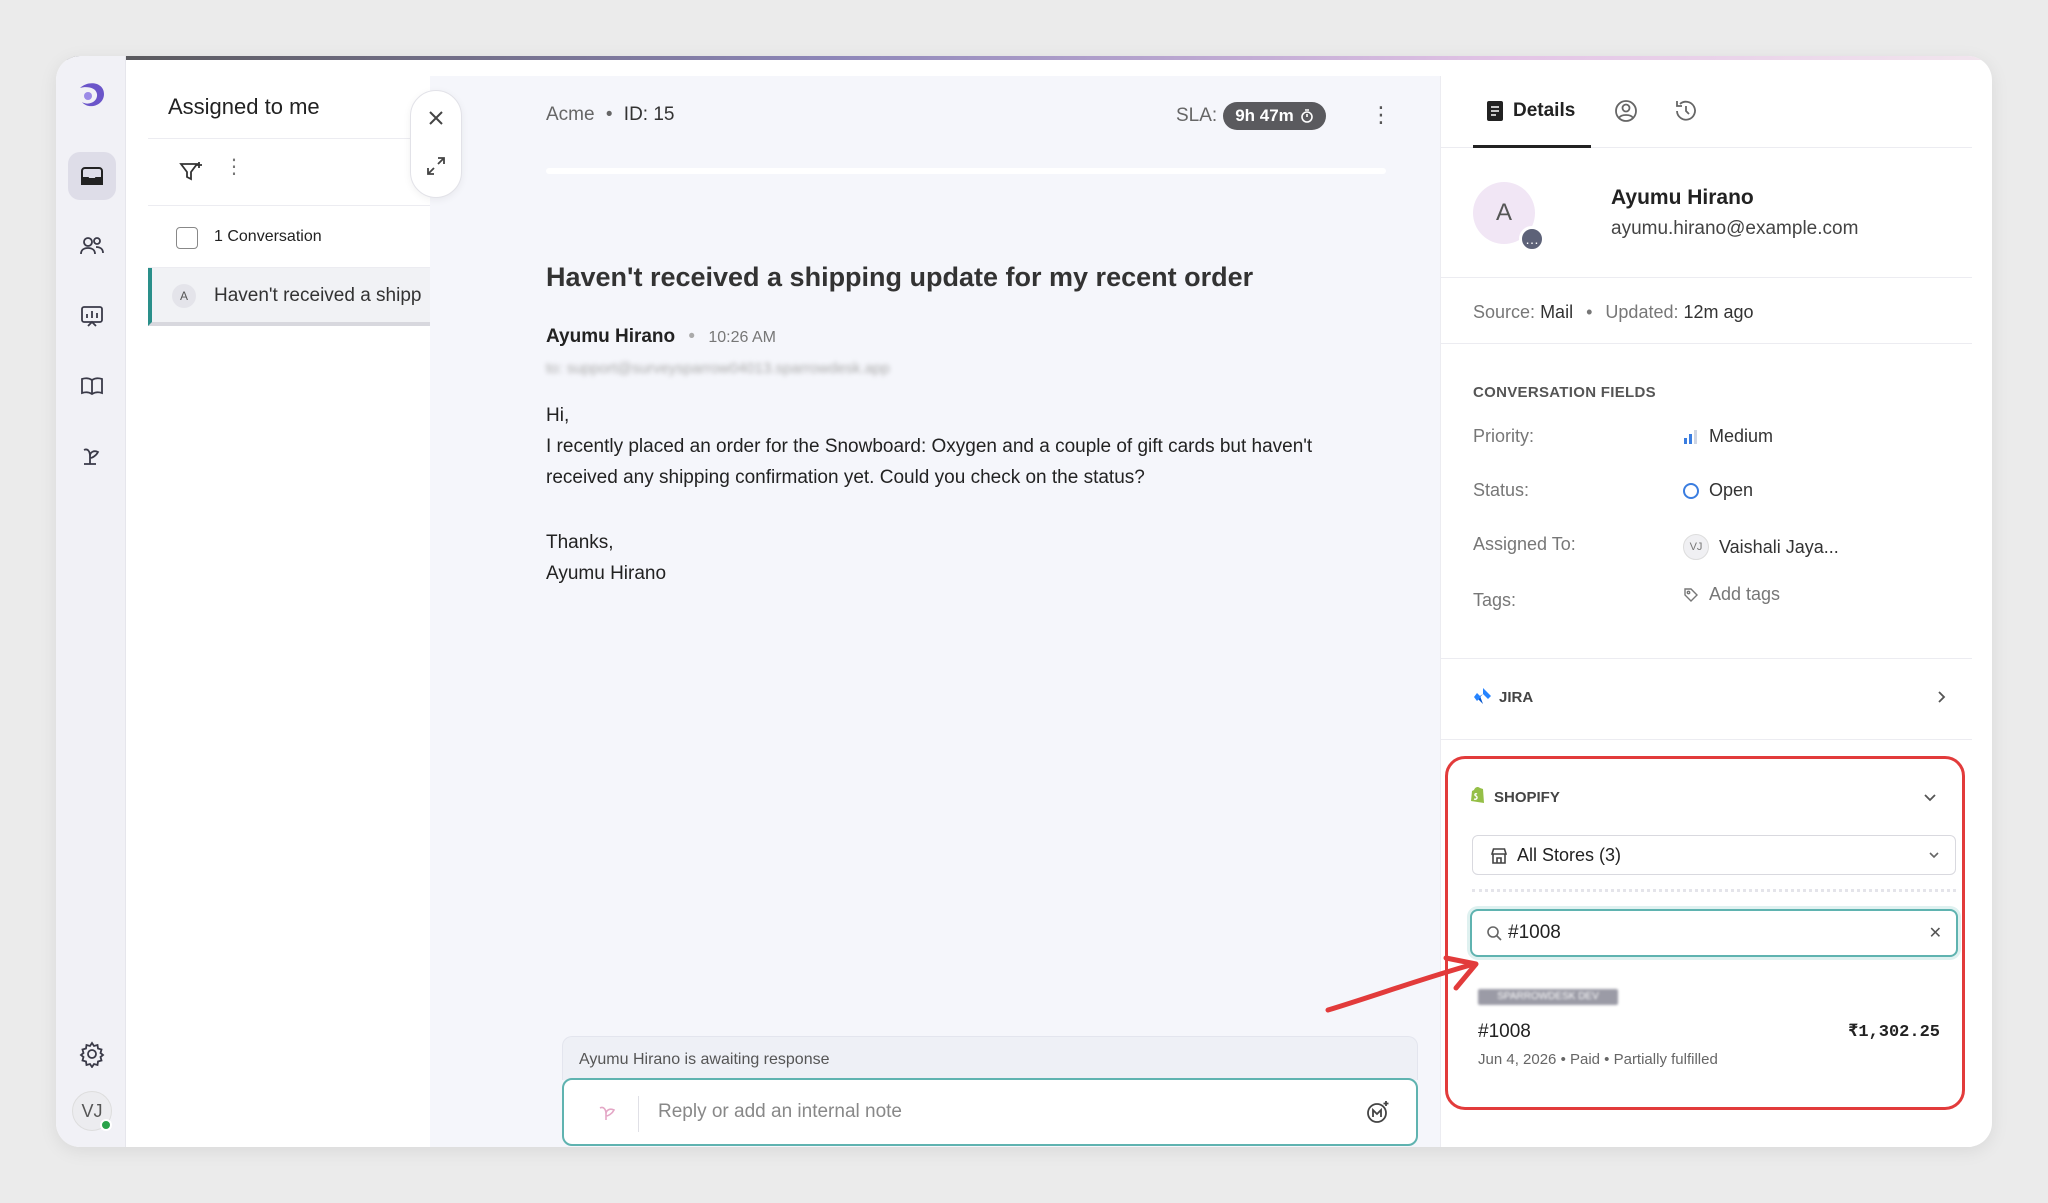  What do you see at coordinates (1934, 855) in the screenshot?
I see `select-chevron-icon` at bounding box center [1934, 855].